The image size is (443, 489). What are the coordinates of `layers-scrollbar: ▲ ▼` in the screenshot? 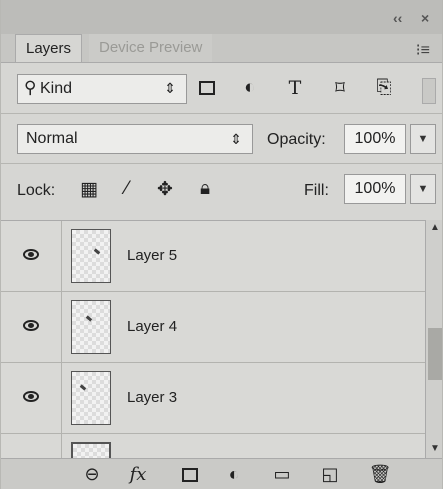 It's located at (433, 339).